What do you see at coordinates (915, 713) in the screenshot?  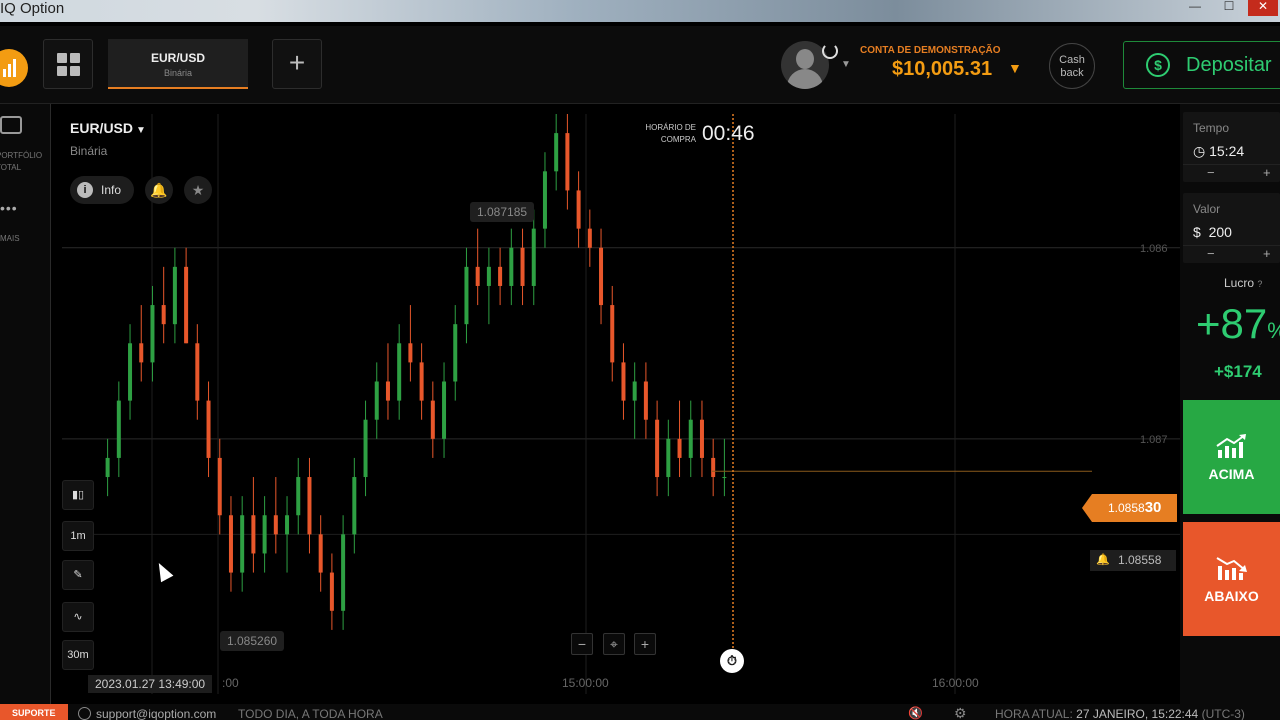 I see `mute-icon: 🔇` at bounding box center [915, 713].